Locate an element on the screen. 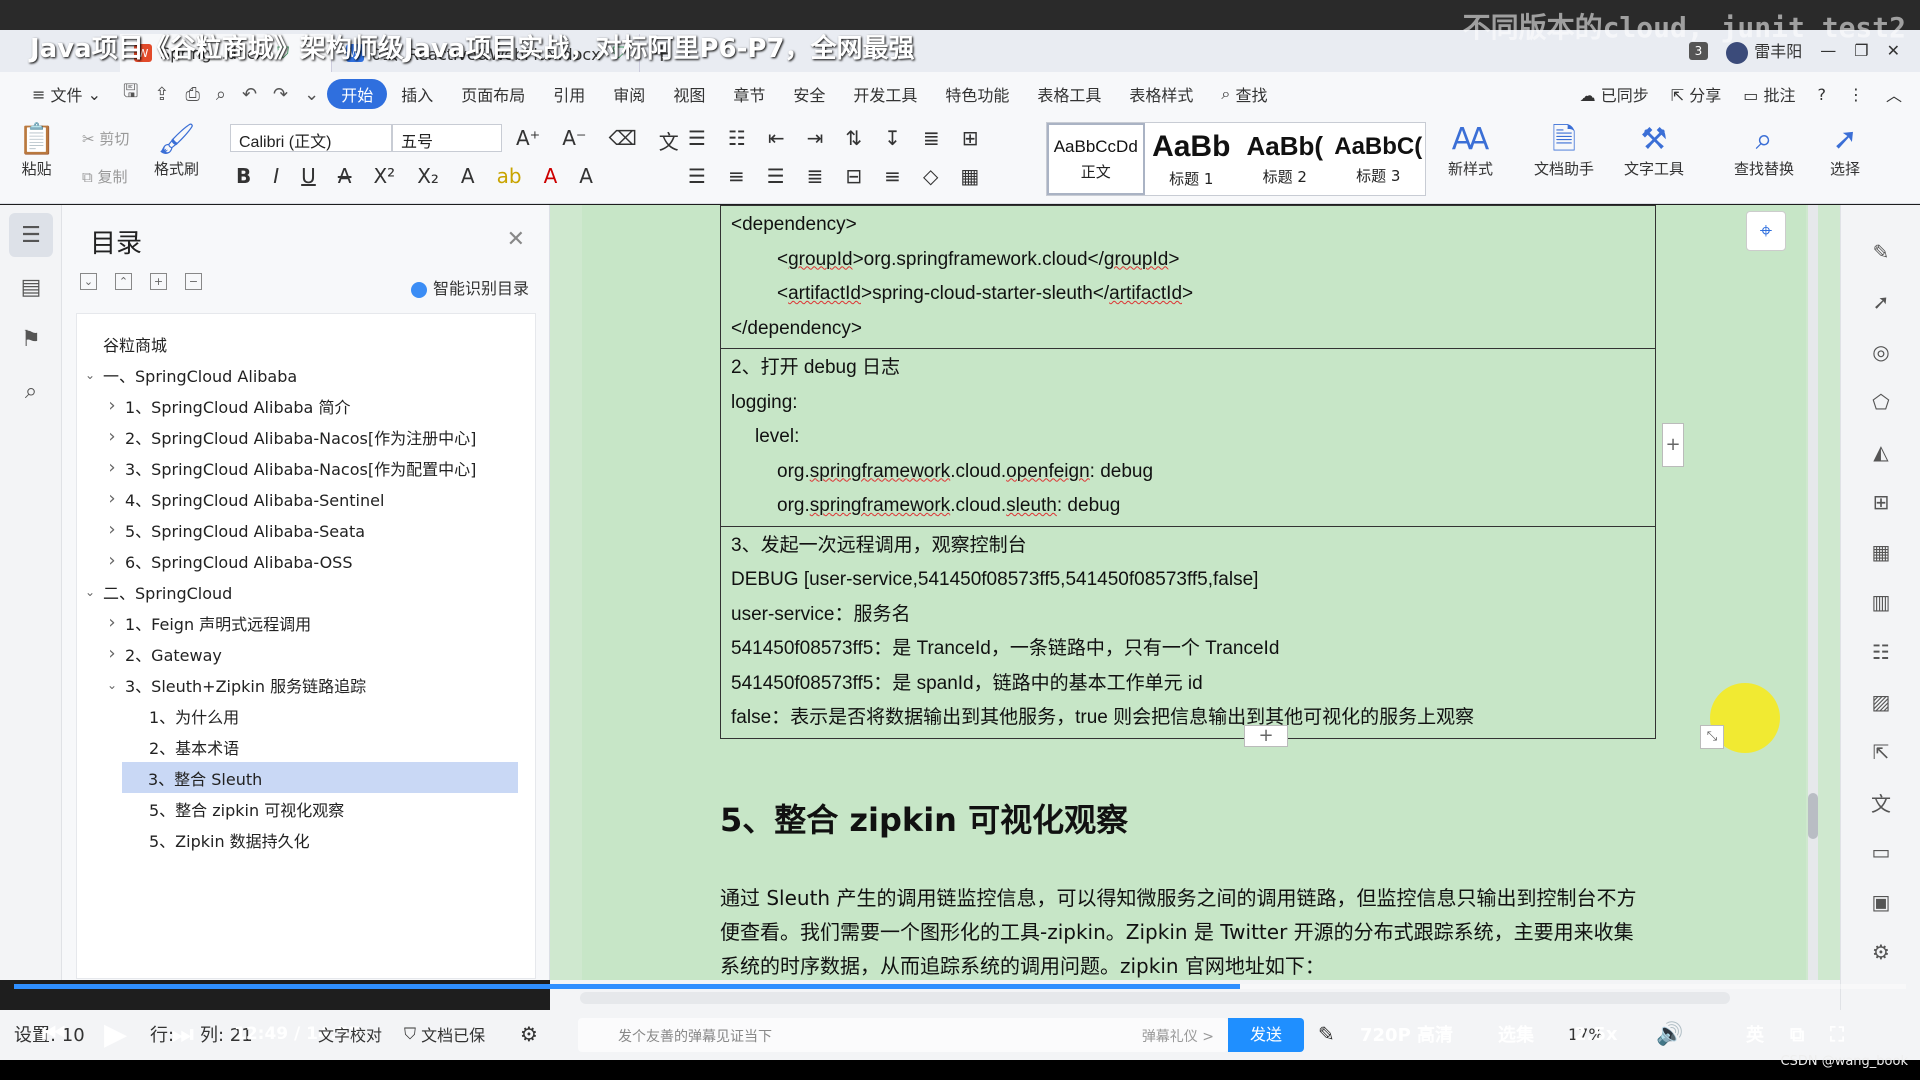 This screenshot has width=1920, height=1080. menu-tab-table-style: 表格样式 is located at coordinates (1161, 94).